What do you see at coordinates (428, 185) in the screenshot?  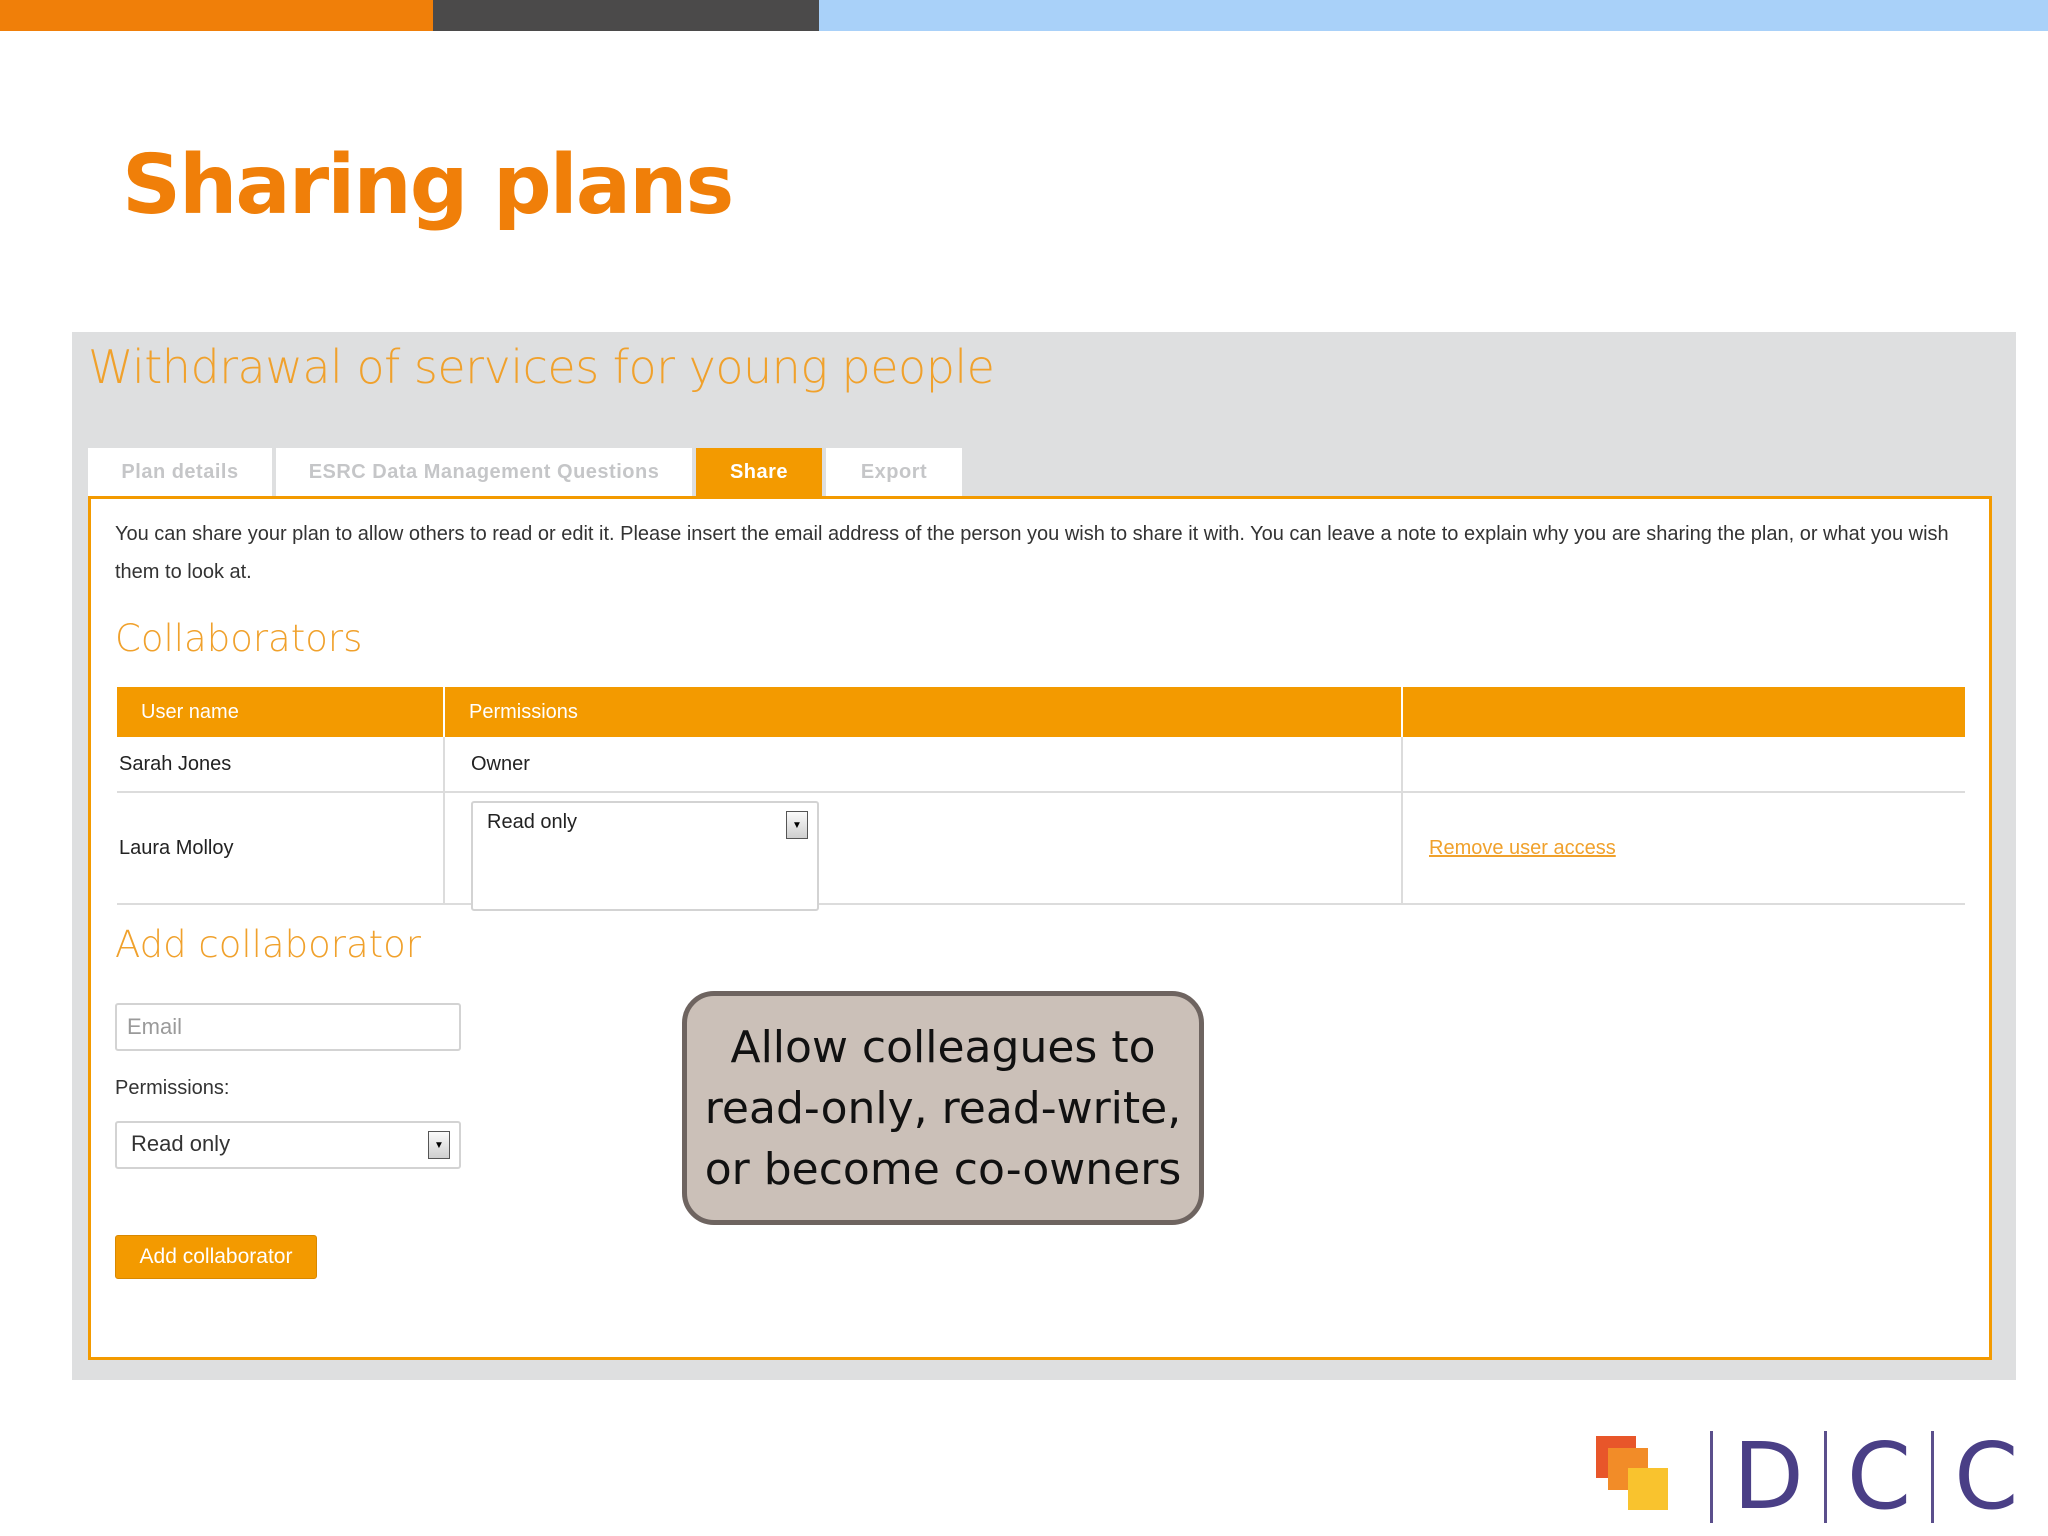 I see `slide-title: Sharing plans` at bounding box center [428, 185].